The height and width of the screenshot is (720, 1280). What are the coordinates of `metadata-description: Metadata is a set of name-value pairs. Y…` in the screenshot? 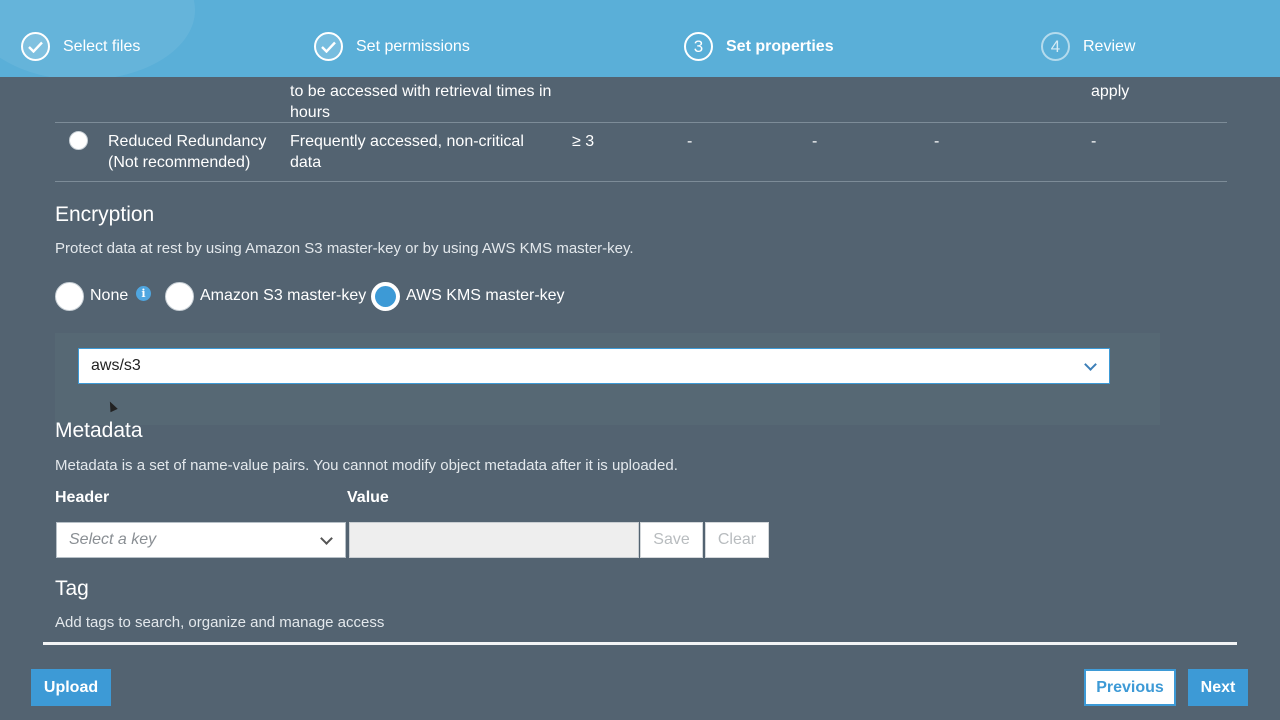 It's located at (366, 465).